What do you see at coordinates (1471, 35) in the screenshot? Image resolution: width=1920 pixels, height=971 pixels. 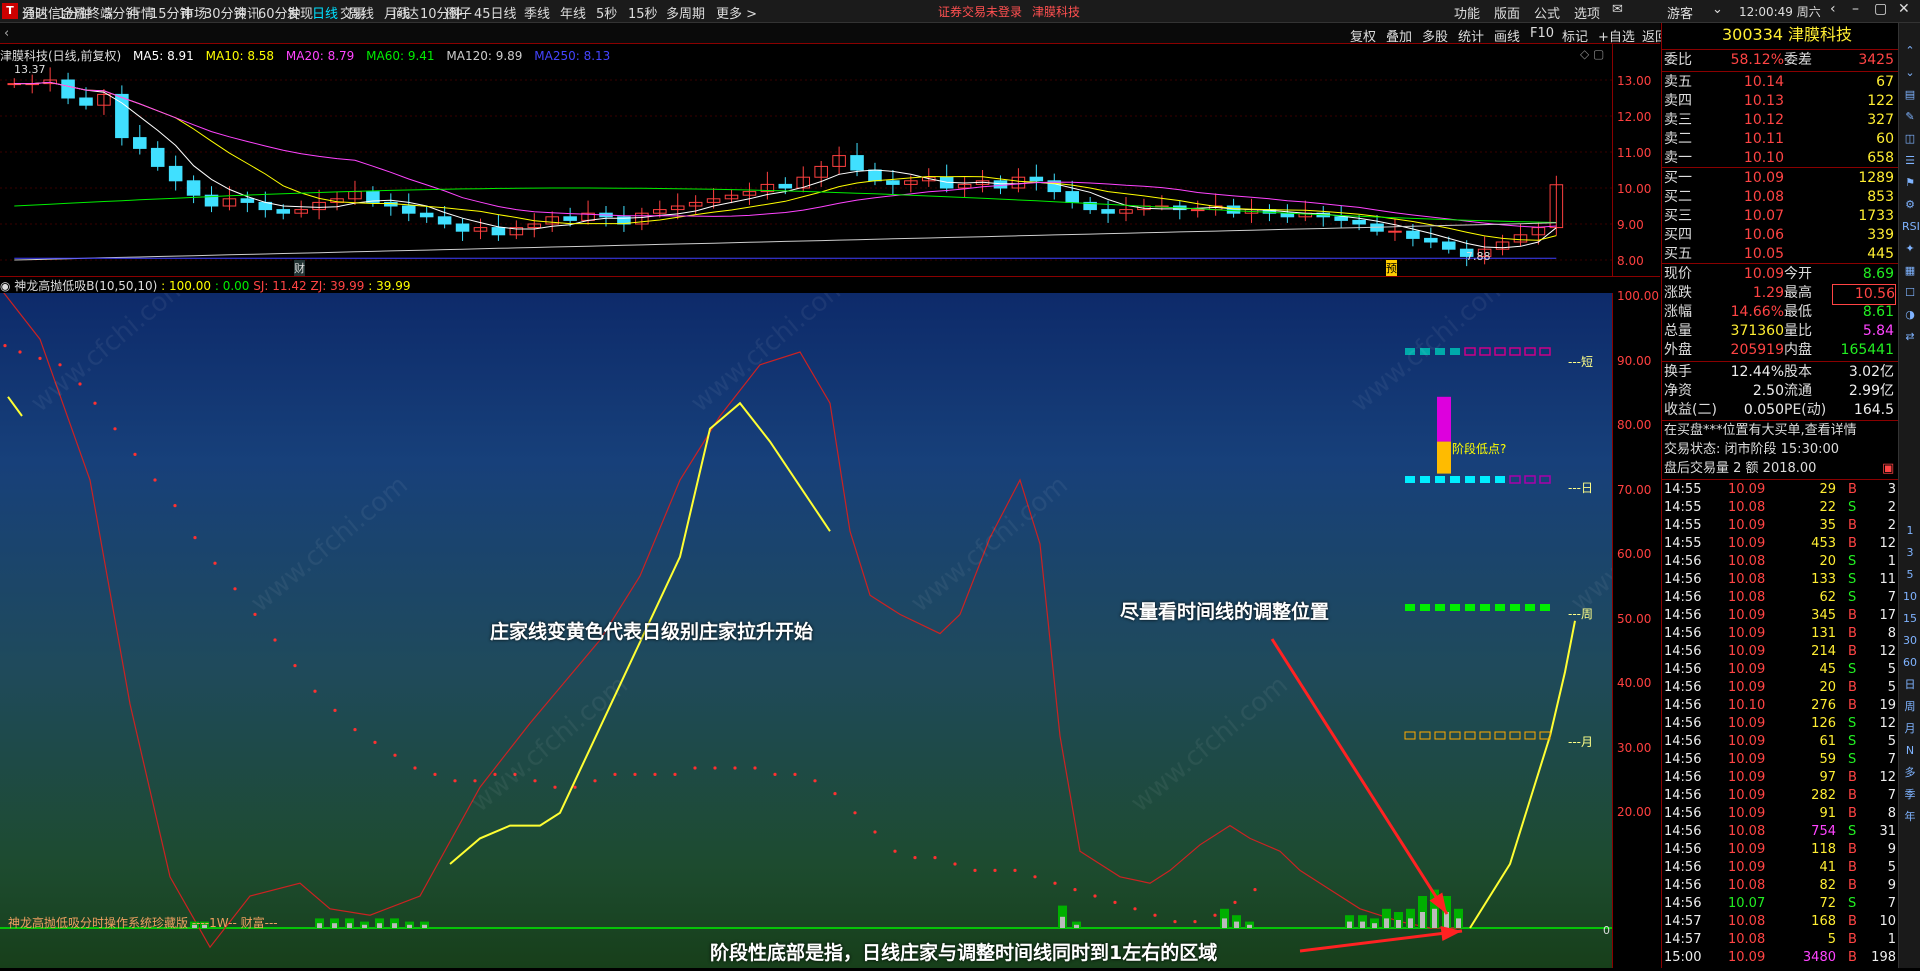 I see `tool-3: 统计` at bounding box center [1471, 35].